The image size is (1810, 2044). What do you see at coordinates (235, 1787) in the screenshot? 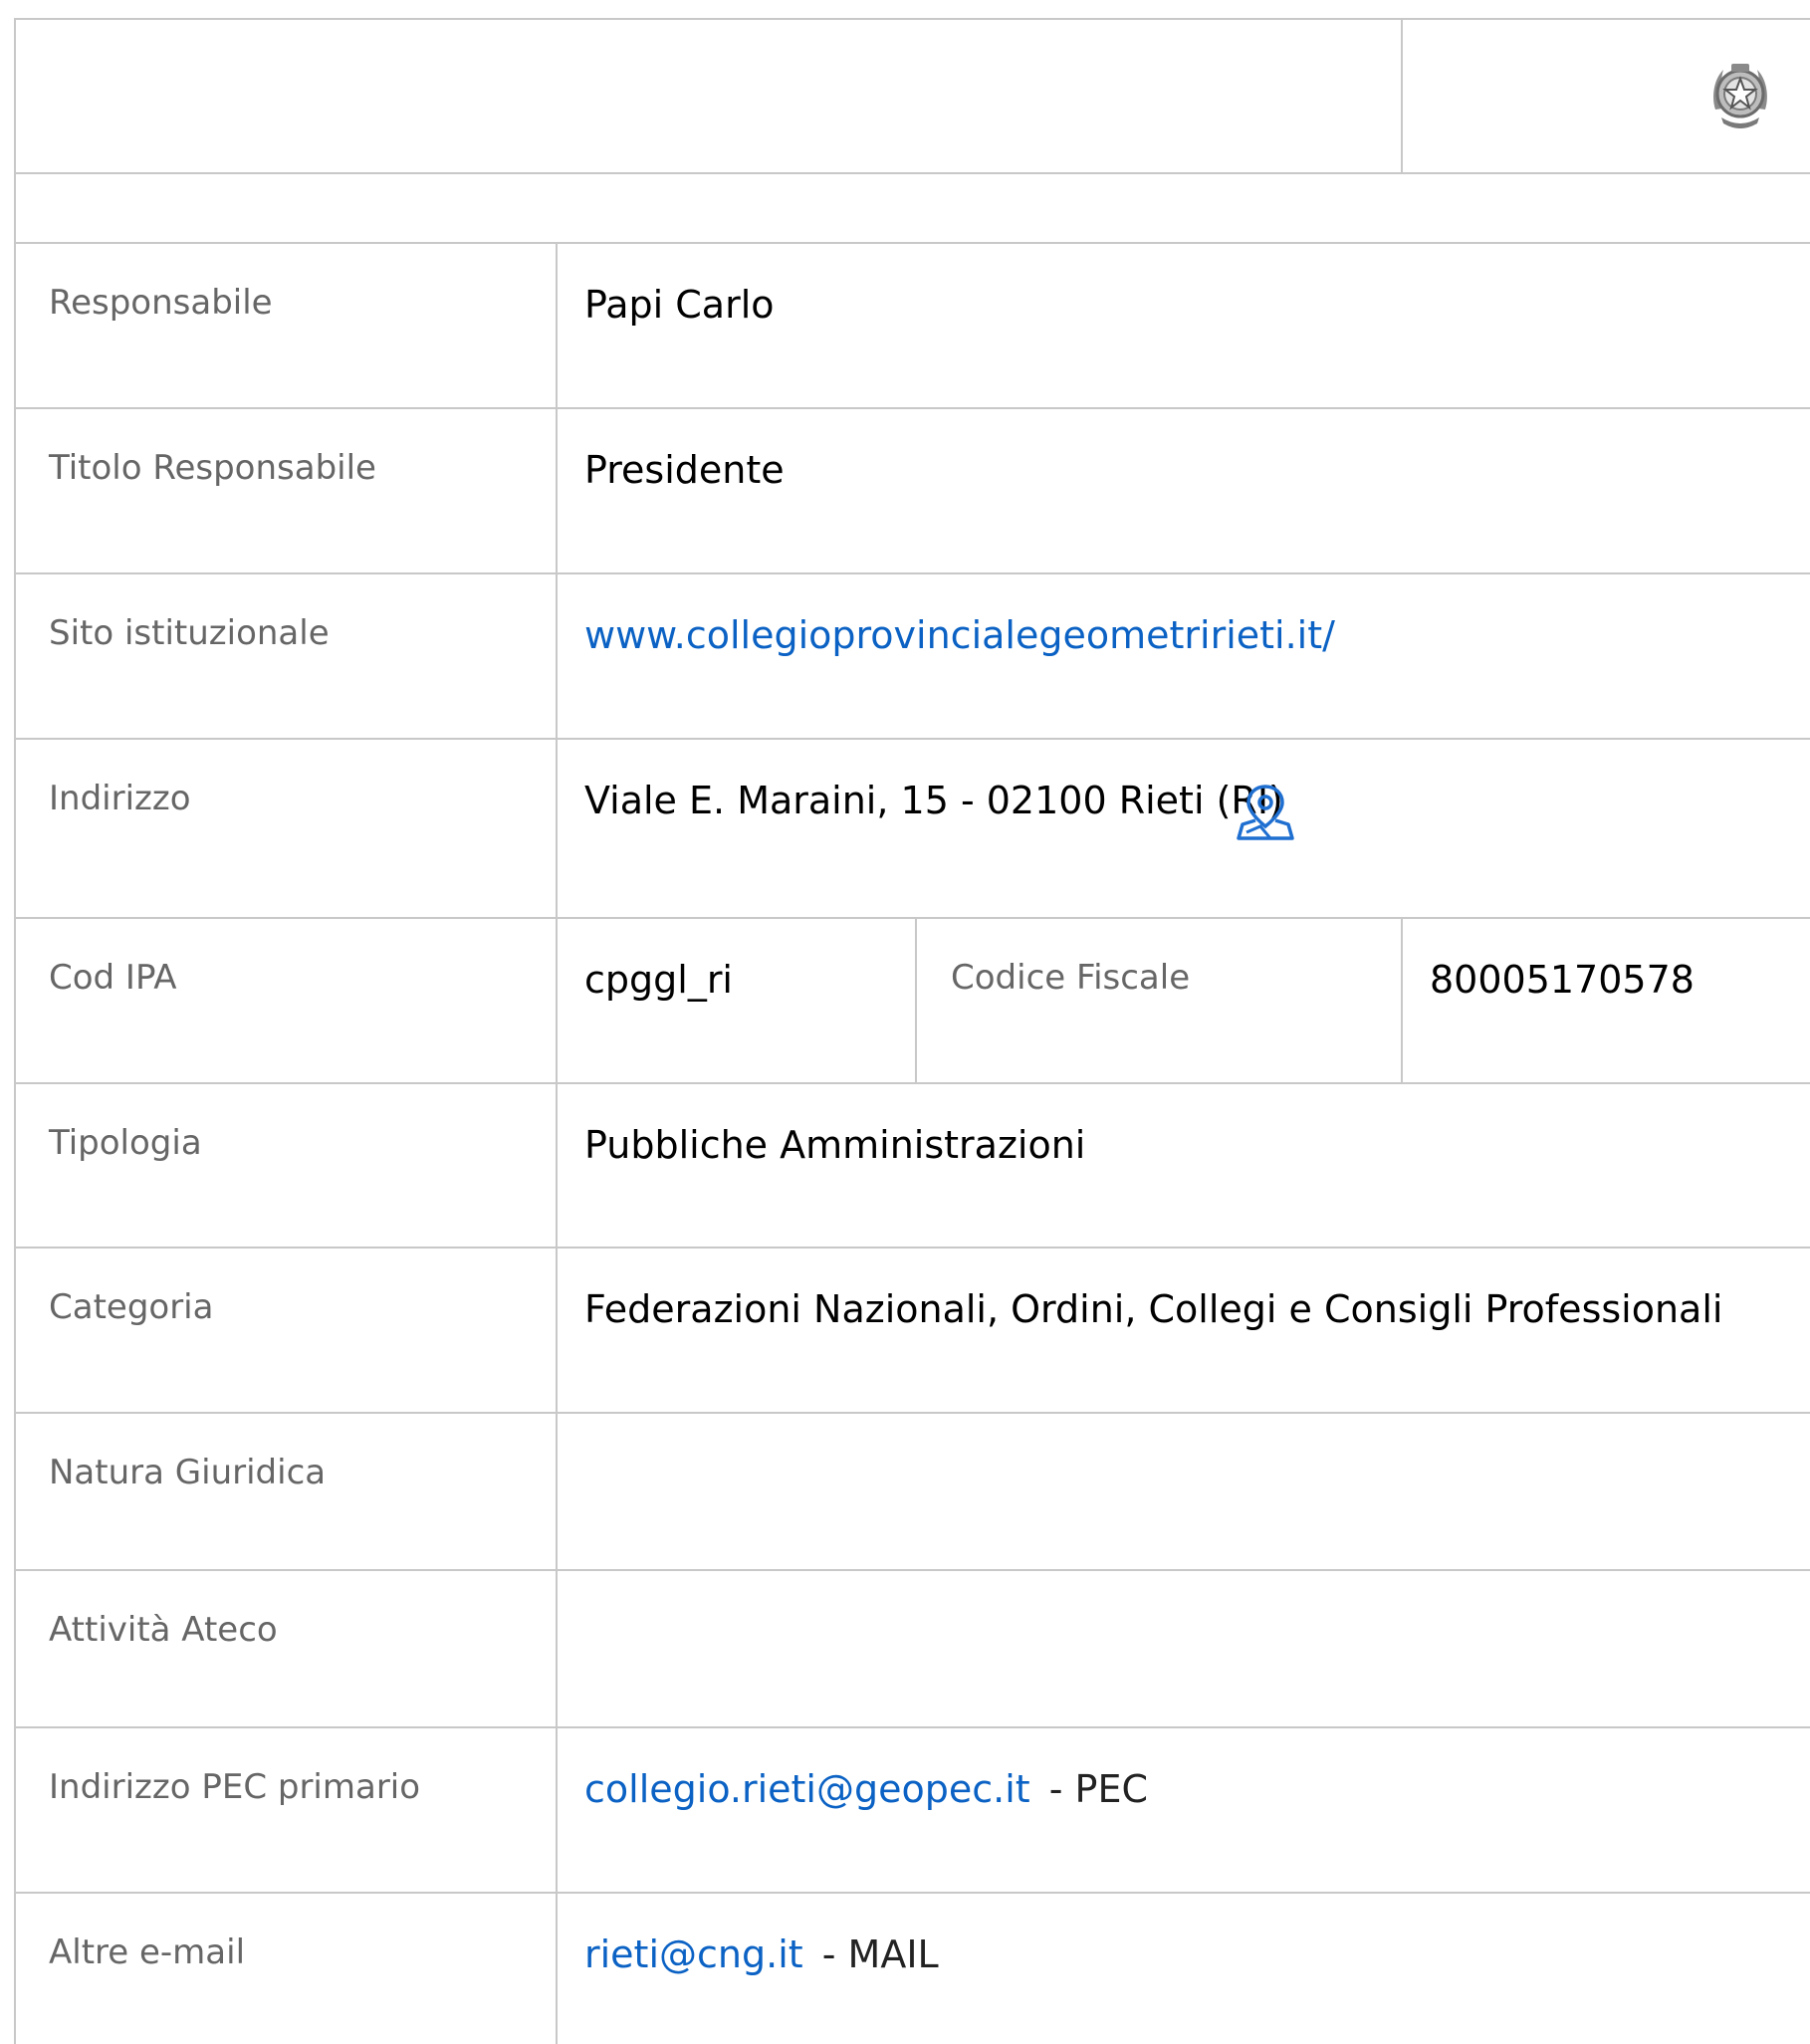
I see `label-indirizzo-pec: Indirizzo PEC primario` at bounding box center [235, 1787].